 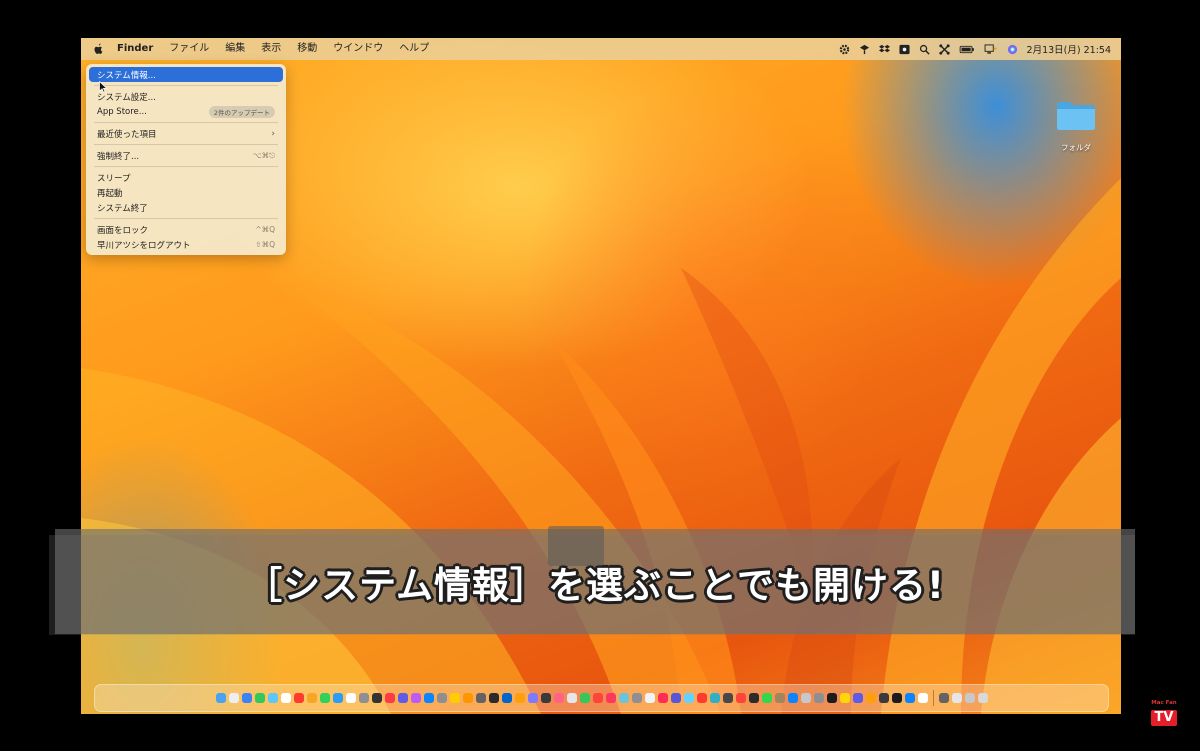 What do you see at coordinates (991, 49) in the screenshot?
I see `display-icon` at bounding box center [991, 49].